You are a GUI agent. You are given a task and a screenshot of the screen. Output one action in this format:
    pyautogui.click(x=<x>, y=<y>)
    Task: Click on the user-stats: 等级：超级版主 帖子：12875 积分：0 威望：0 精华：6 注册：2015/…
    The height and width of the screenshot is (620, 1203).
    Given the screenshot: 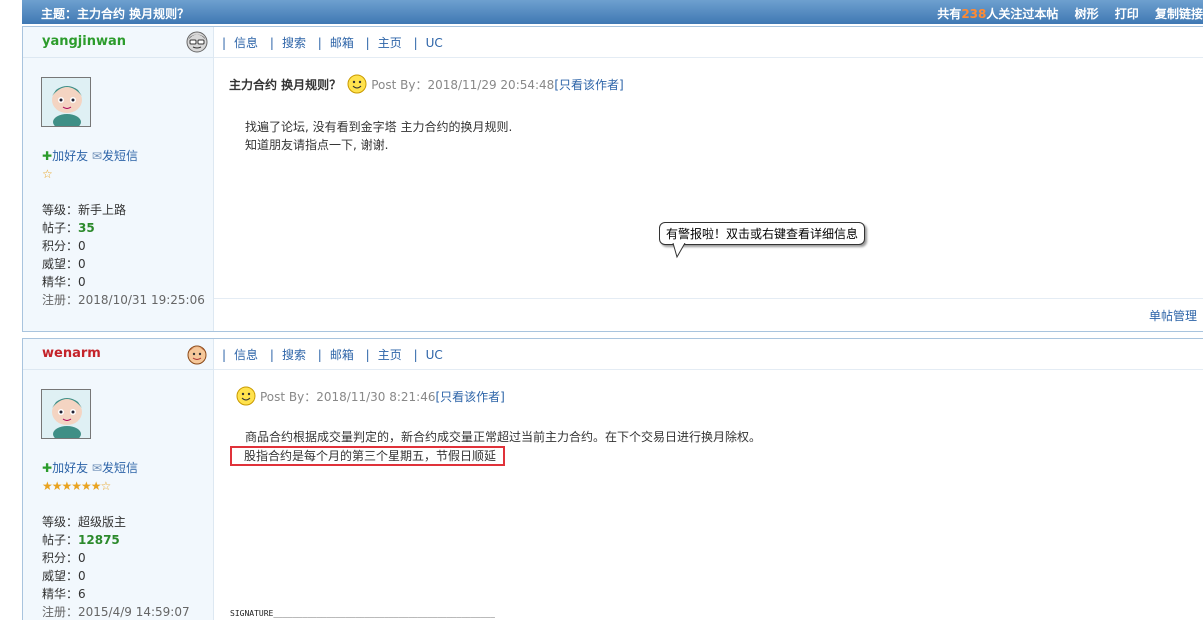 What is the action you would take?
    pyautogui.click(x=116, y=566)
    